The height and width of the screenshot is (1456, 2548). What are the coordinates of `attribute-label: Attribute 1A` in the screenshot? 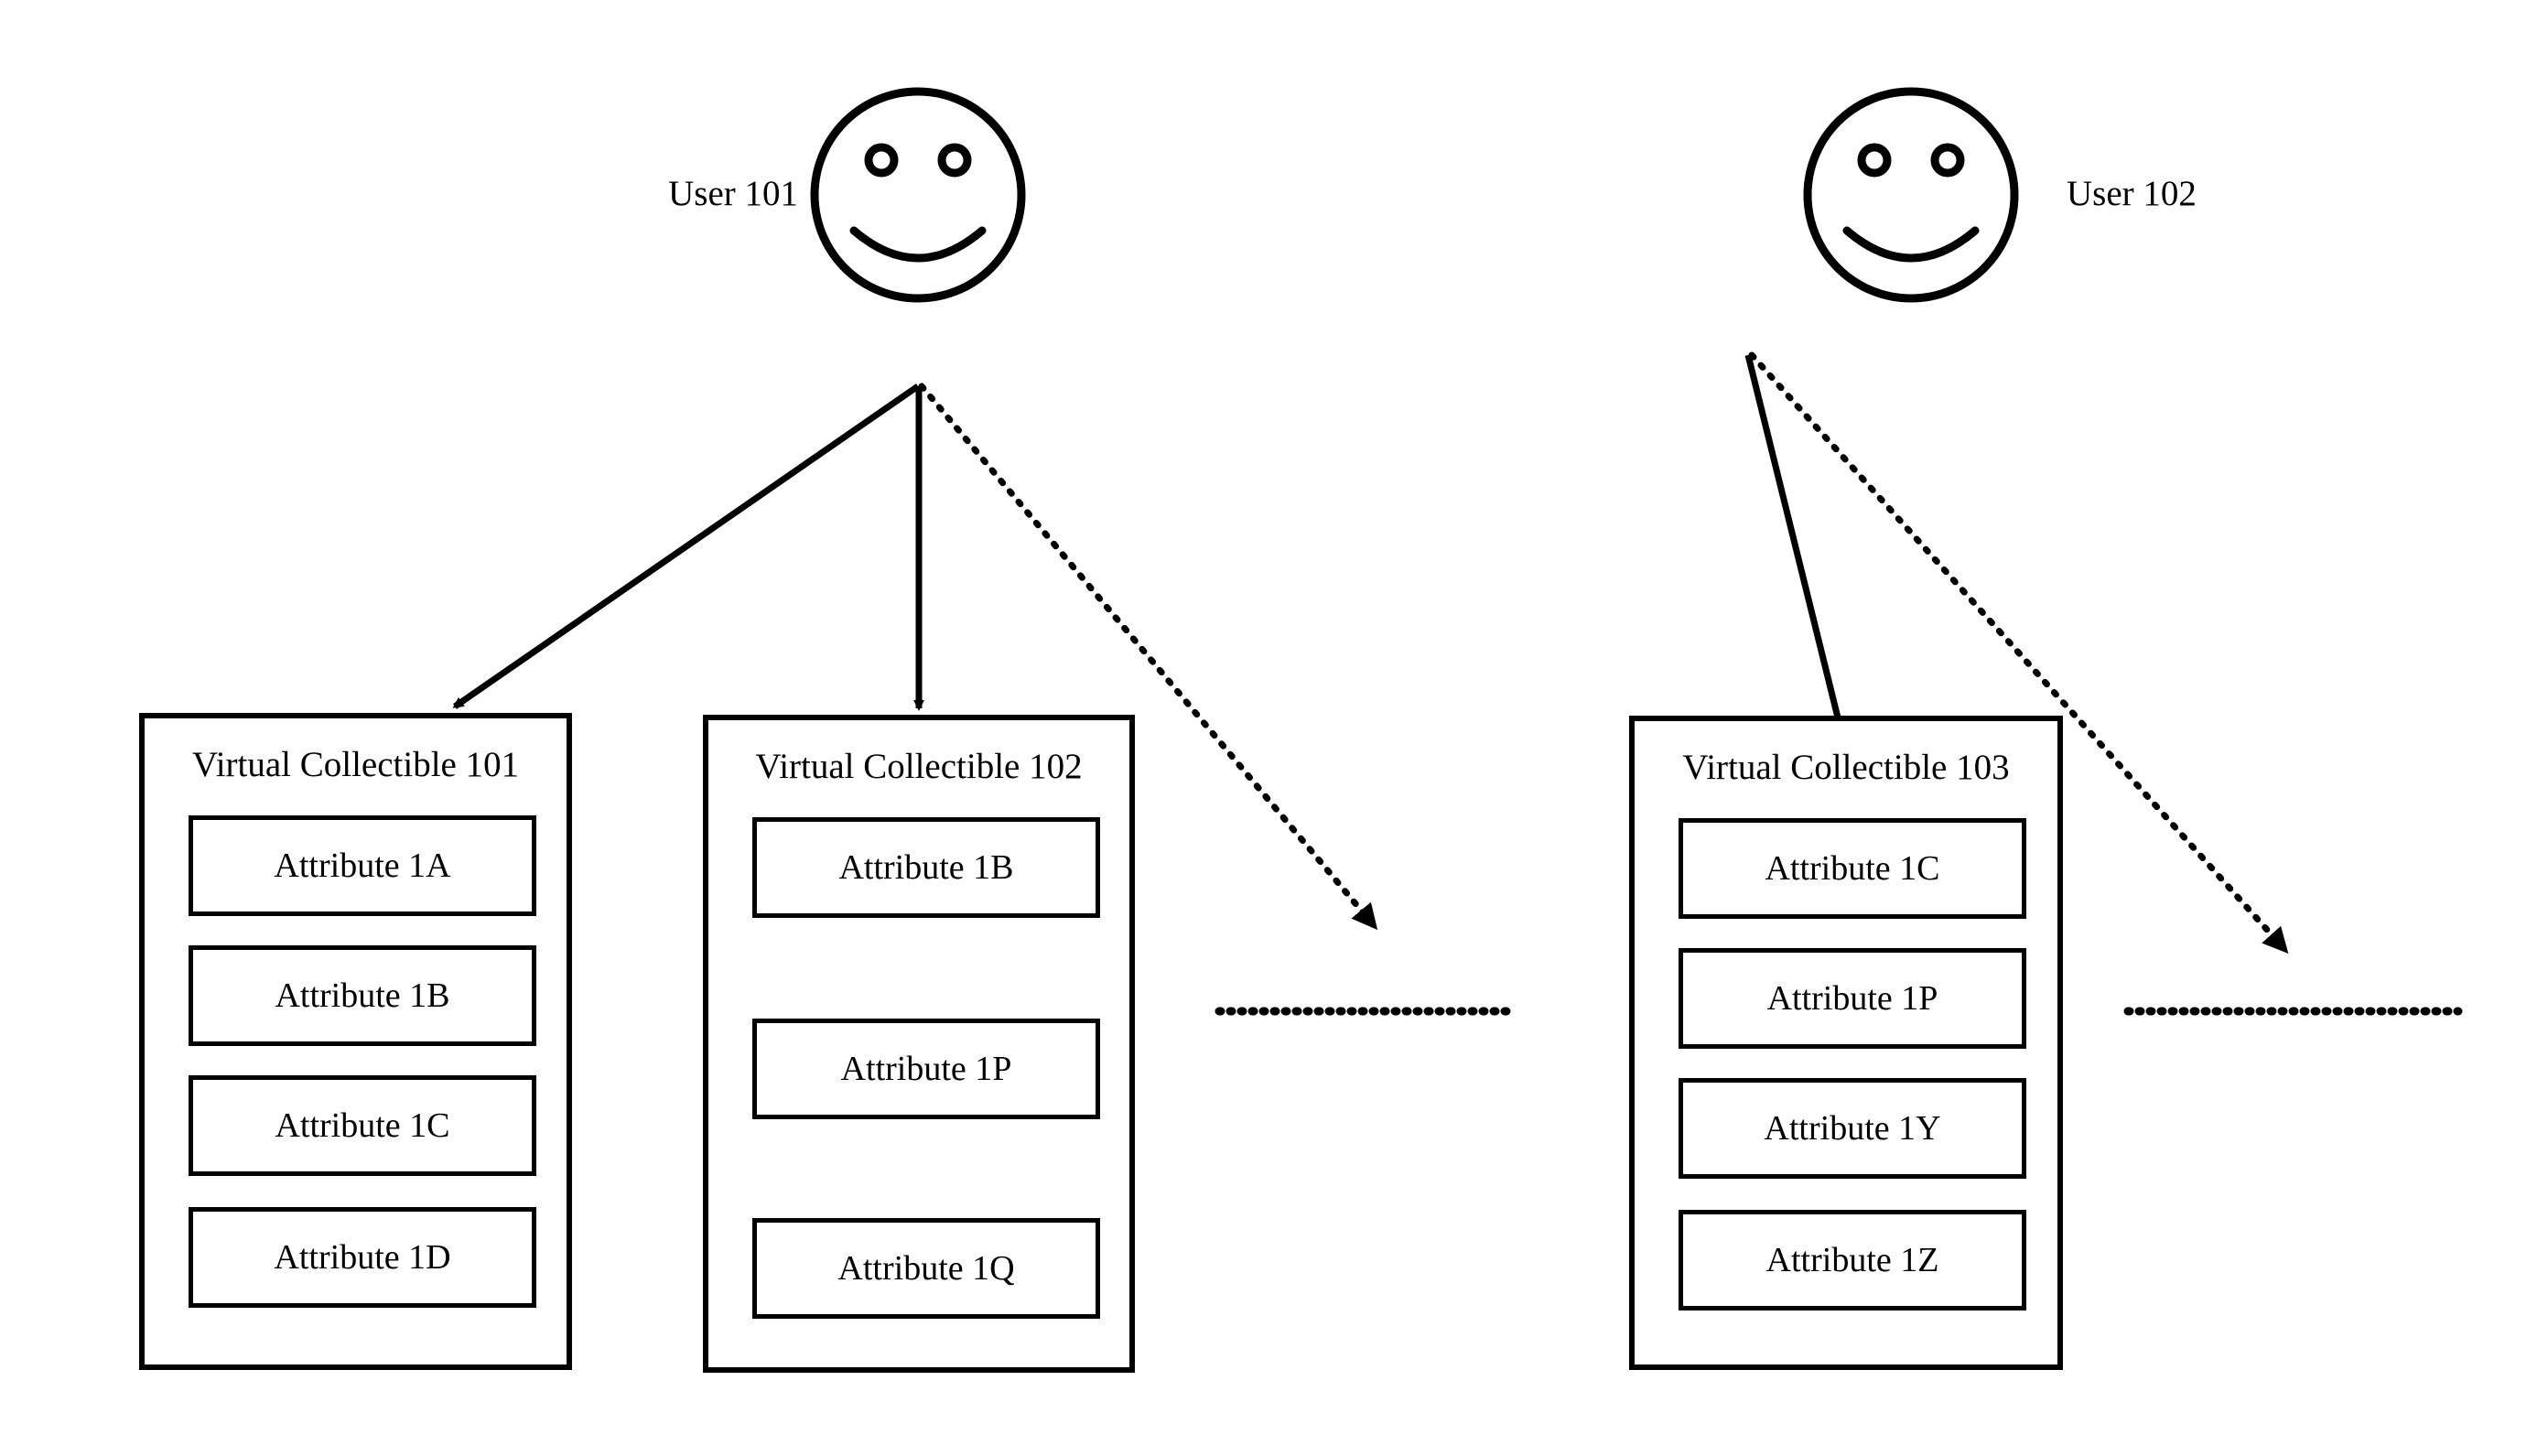 It's located at (362, 866).